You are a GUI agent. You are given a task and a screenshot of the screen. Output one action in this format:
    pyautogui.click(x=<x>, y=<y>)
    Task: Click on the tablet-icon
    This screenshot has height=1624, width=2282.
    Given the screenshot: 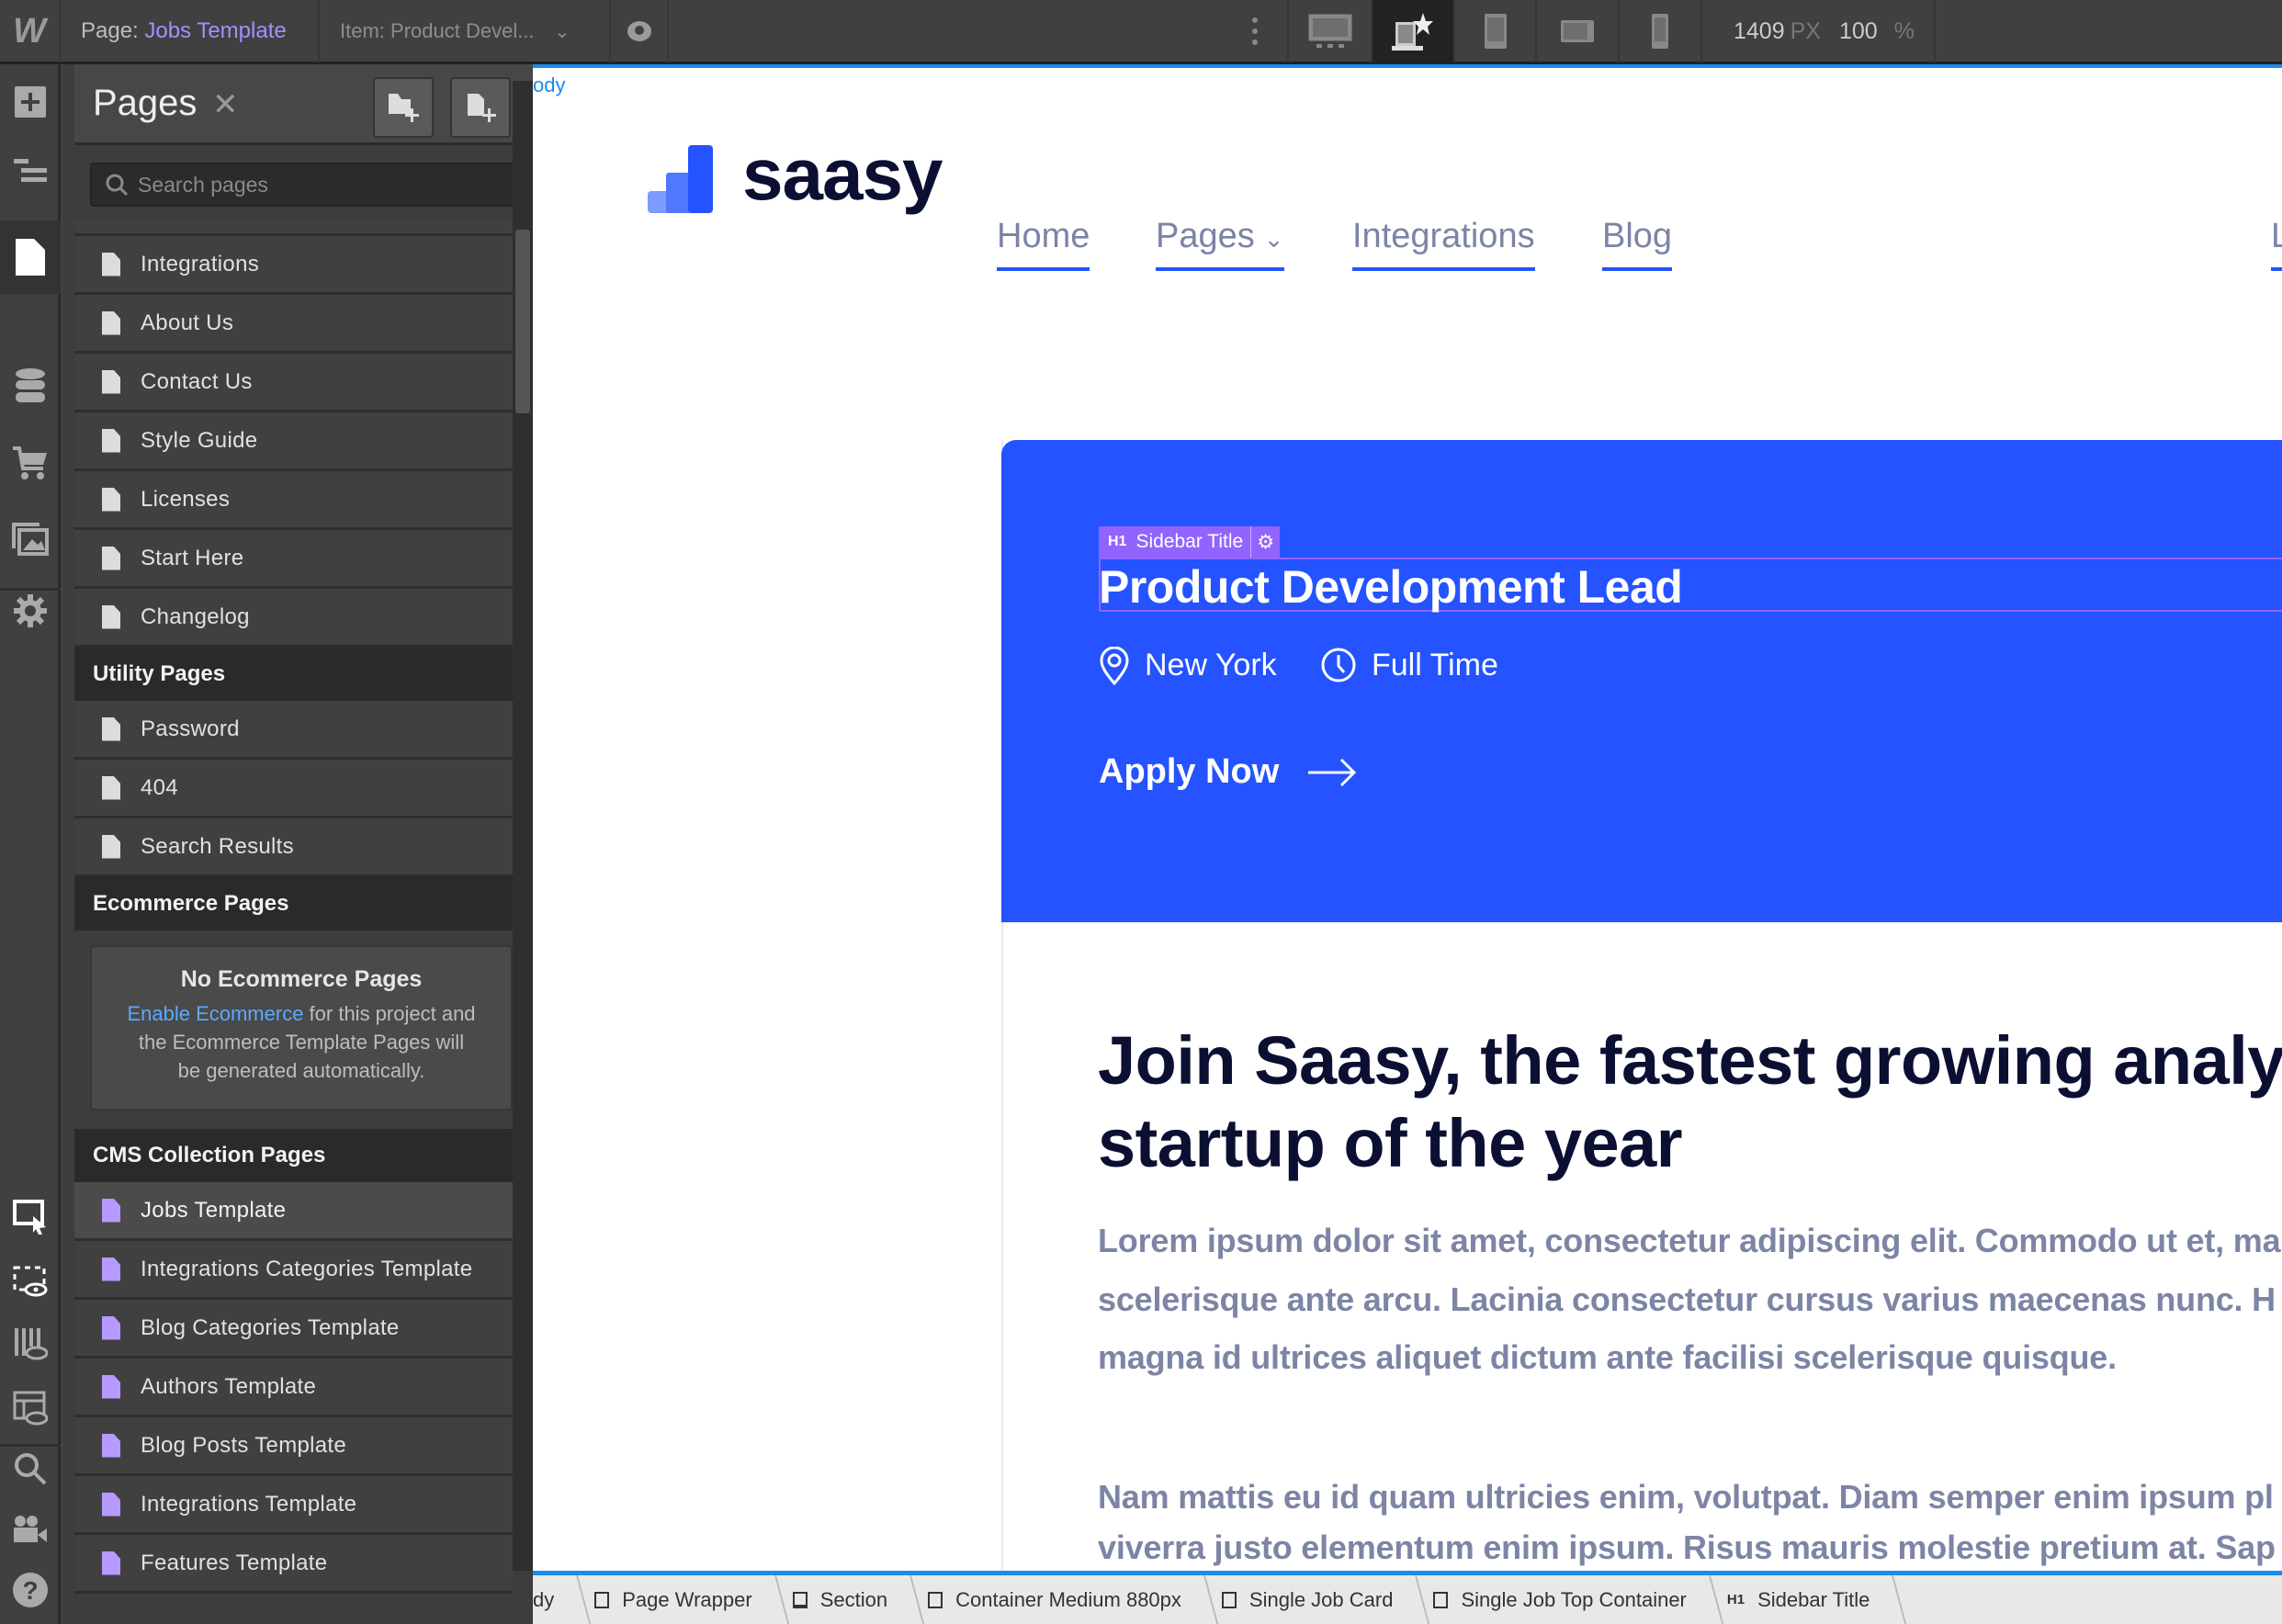 What is the action you would take?
    pyautogui.click(x=1495, y=31)
    